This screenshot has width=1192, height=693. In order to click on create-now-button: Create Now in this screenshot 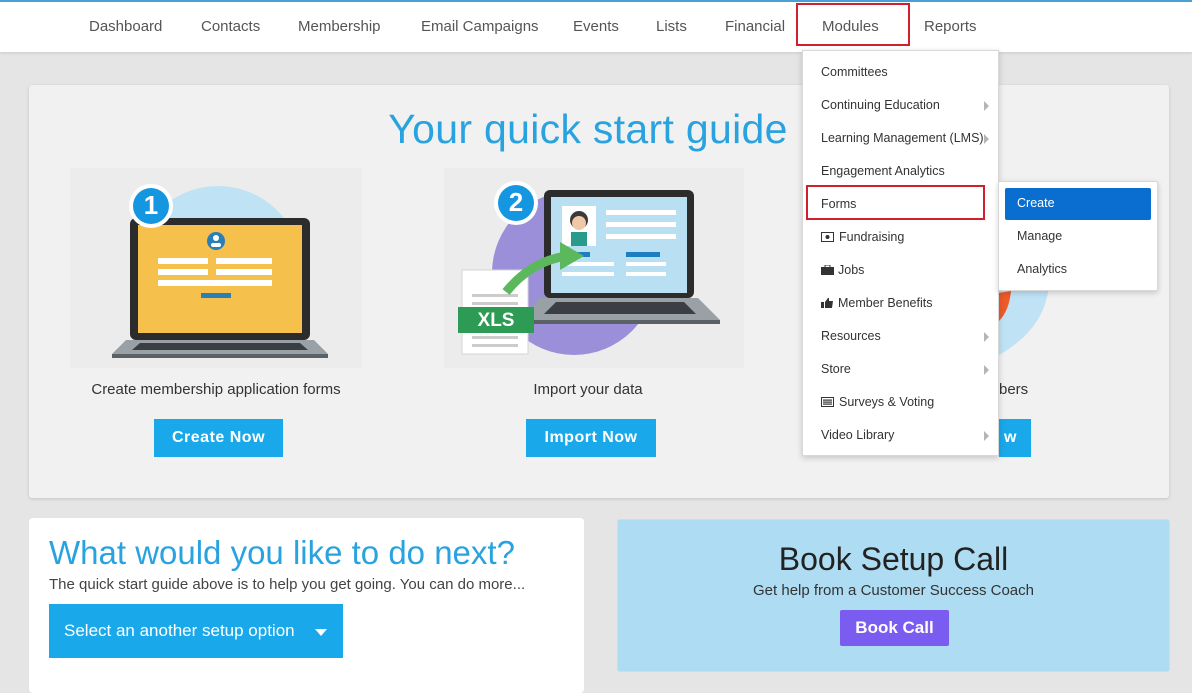, I will do `click(218, 438)`.